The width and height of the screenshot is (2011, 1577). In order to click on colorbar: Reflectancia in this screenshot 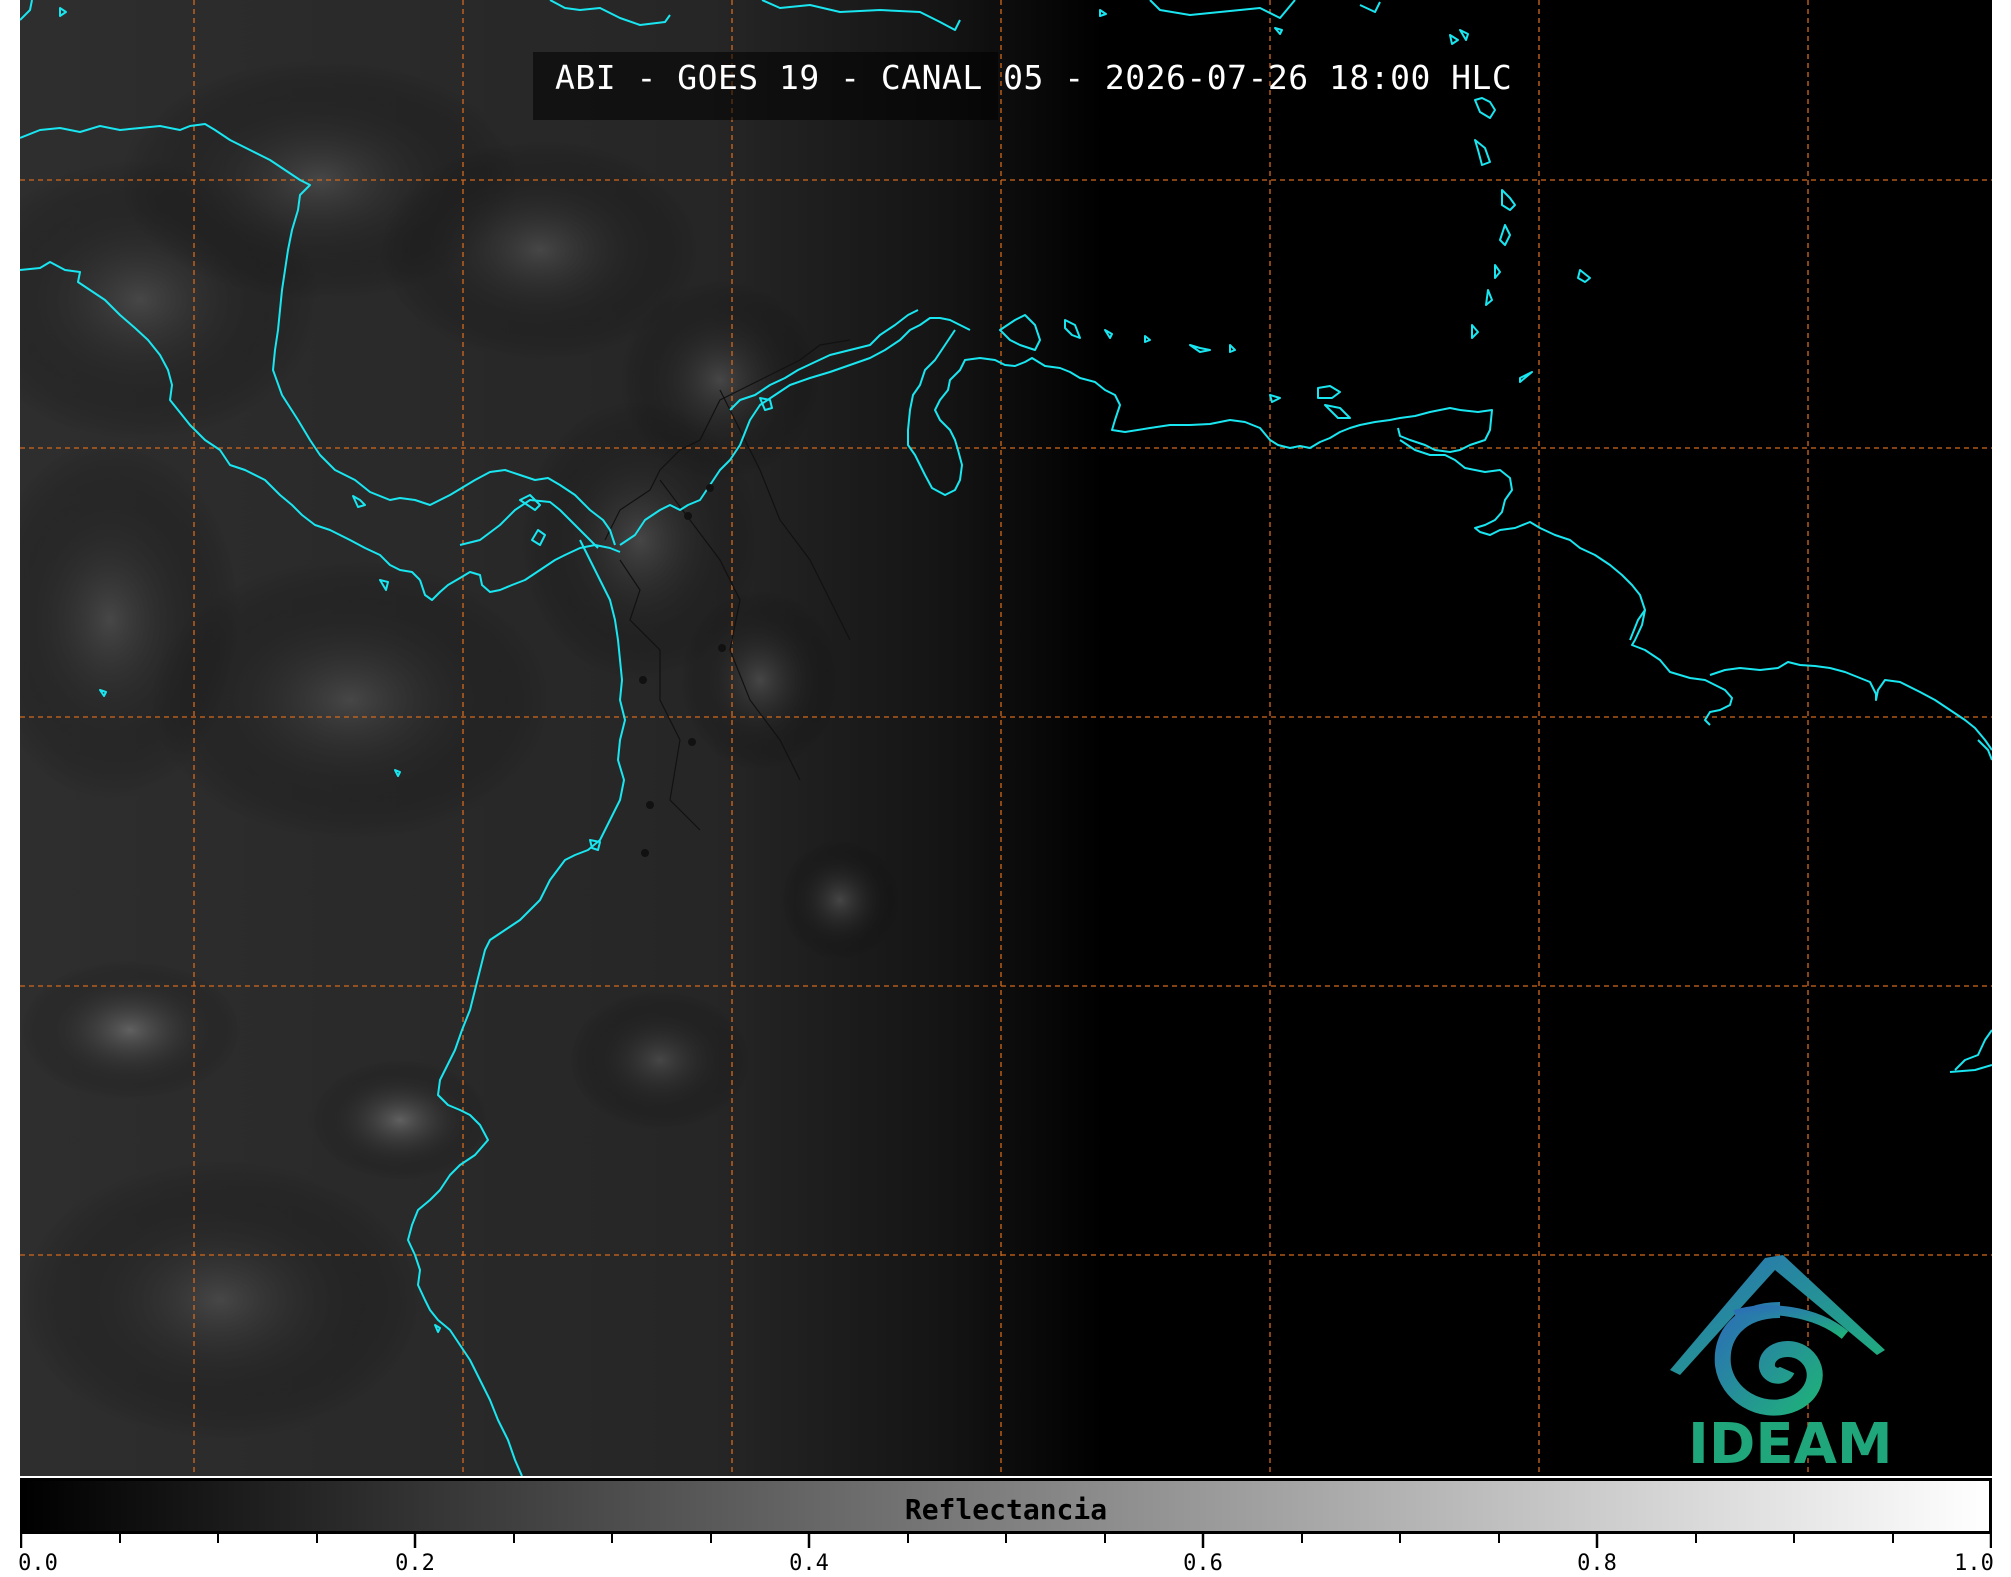, I will do `click(1006, 1506)`.